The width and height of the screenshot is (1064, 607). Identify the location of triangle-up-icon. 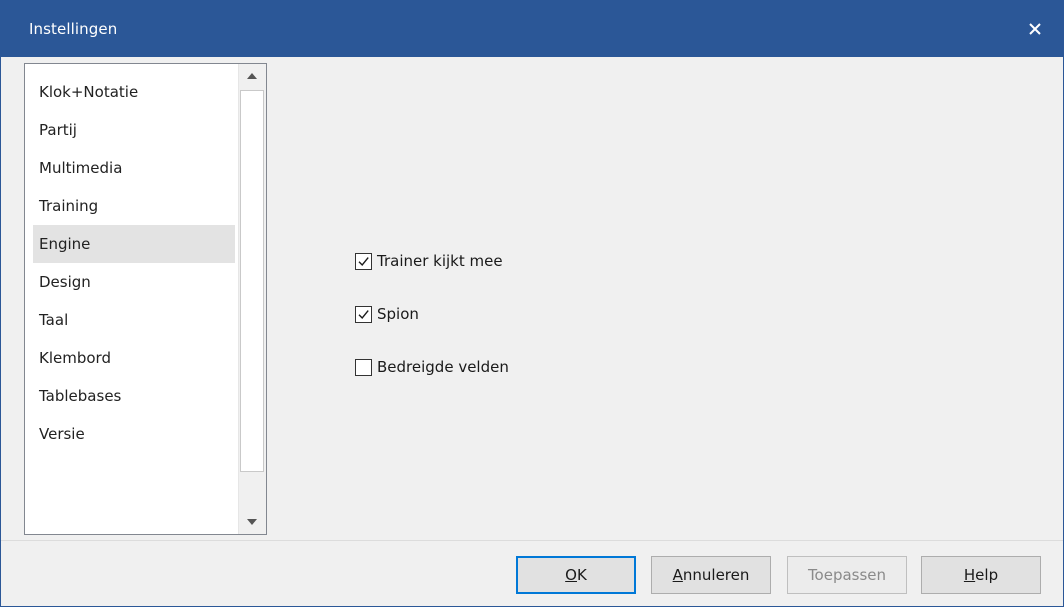
(252, 76).